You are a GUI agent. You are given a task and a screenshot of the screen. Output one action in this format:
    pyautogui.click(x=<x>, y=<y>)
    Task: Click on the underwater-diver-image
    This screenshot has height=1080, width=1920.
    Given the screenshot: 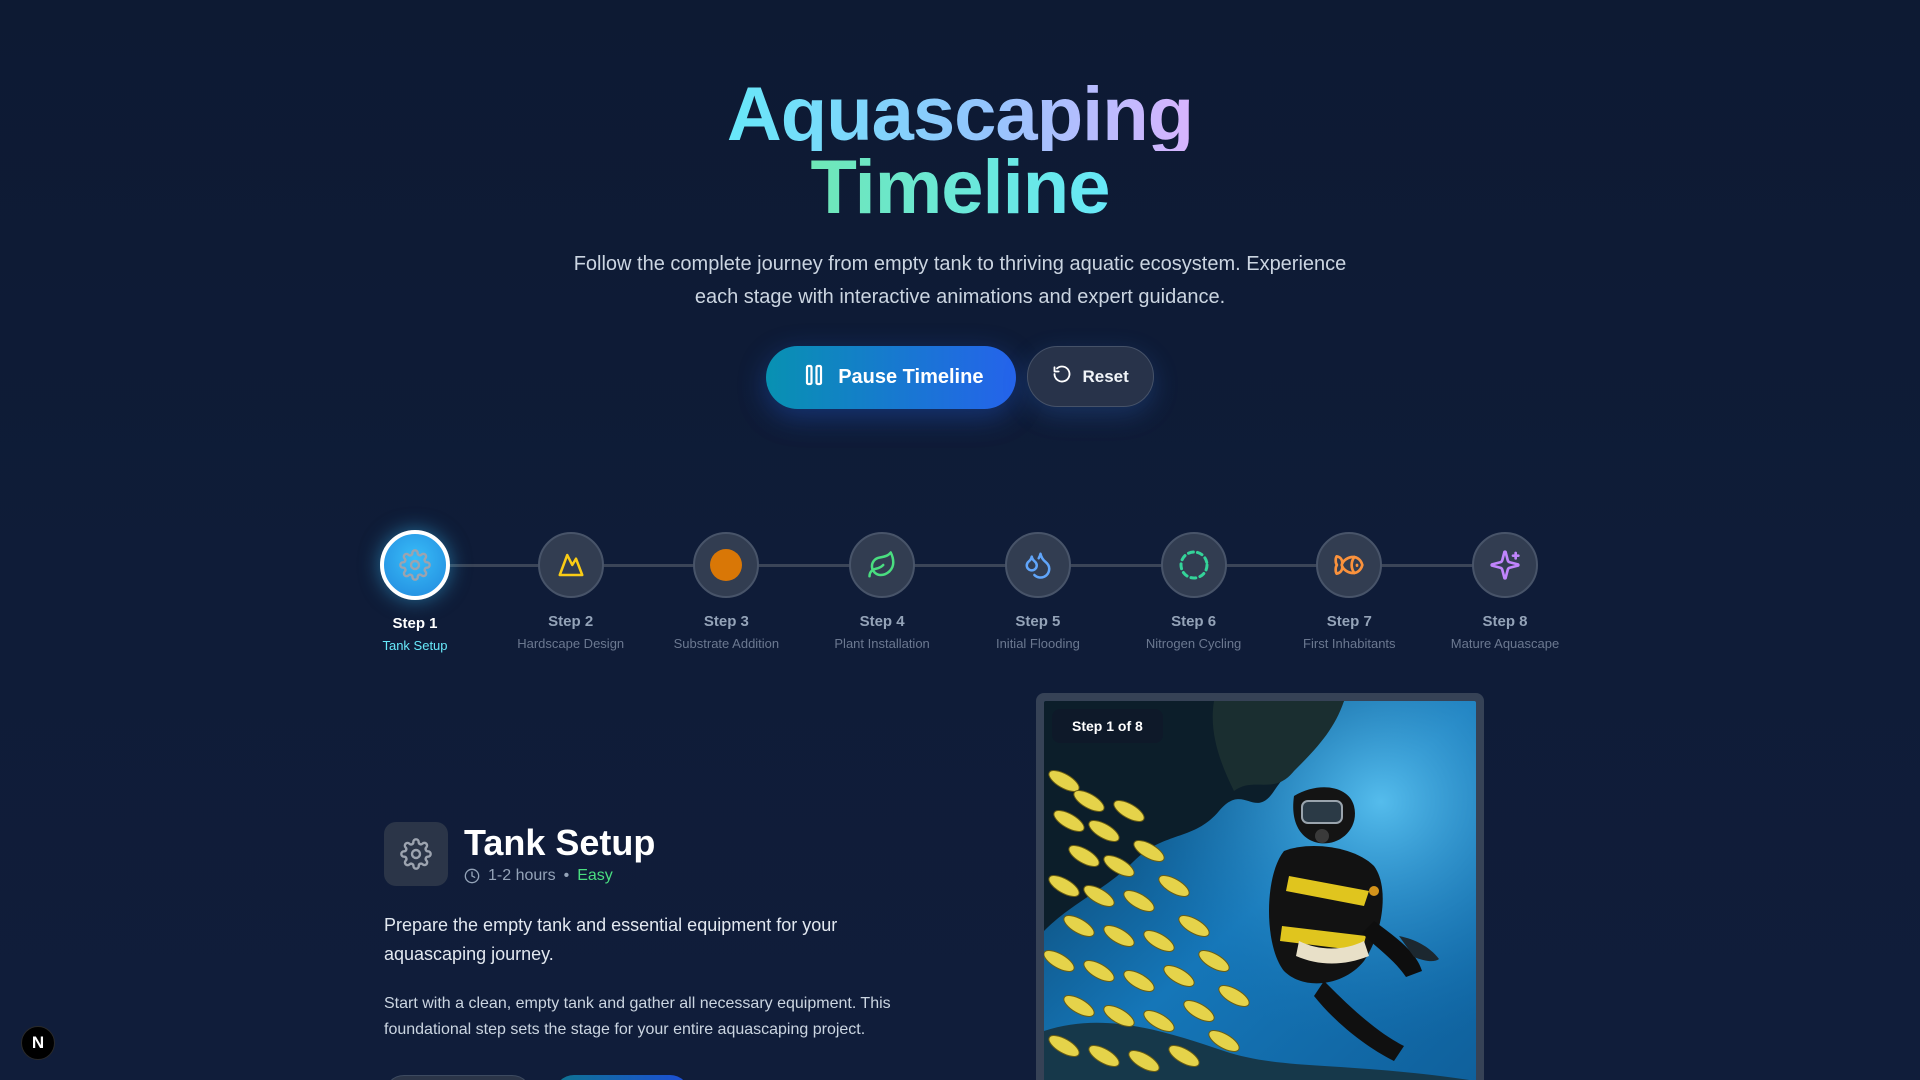 What is the action you would take?
    pyautogui.click(x=1260, y=890)
    